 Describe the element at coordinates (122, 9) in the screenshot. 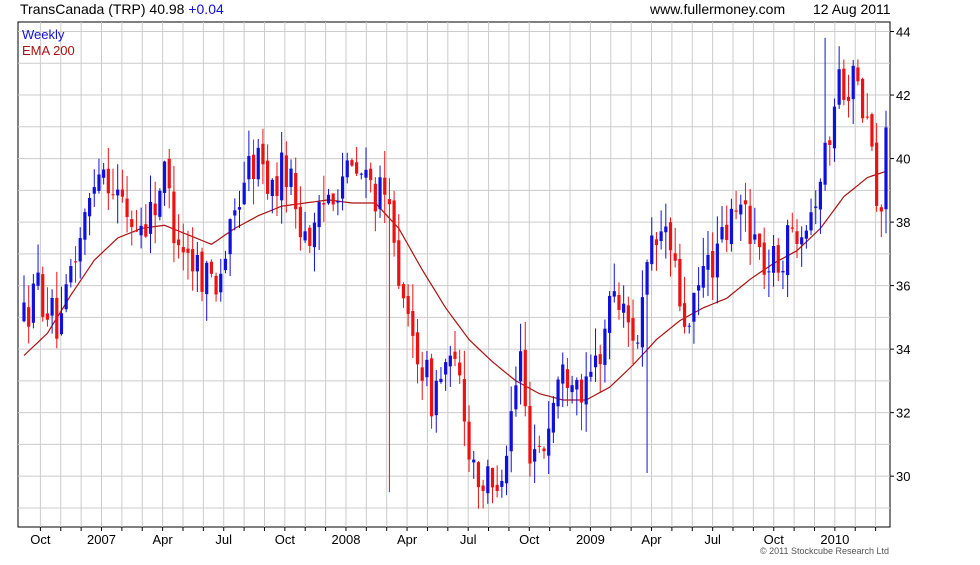

I see `ticker-label: TransCanada (TRP) 40.98 +0.04` at that location.